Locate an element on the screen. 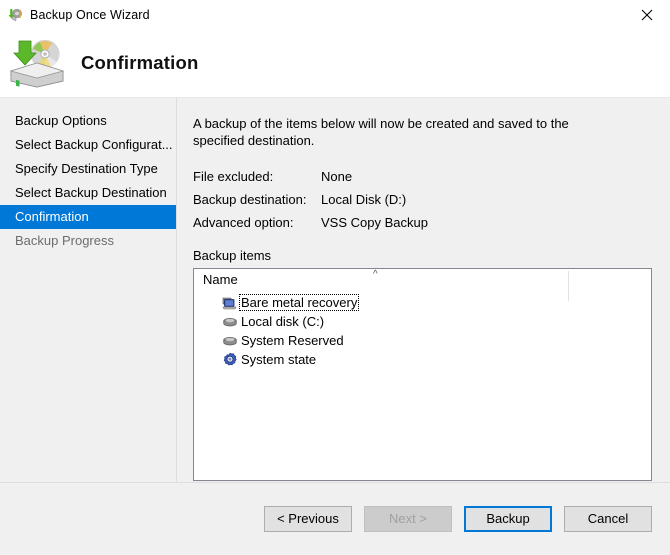 This screenshot has height=555, width=670. wizard-header: Confirmation is located at coordinates (335, 63).